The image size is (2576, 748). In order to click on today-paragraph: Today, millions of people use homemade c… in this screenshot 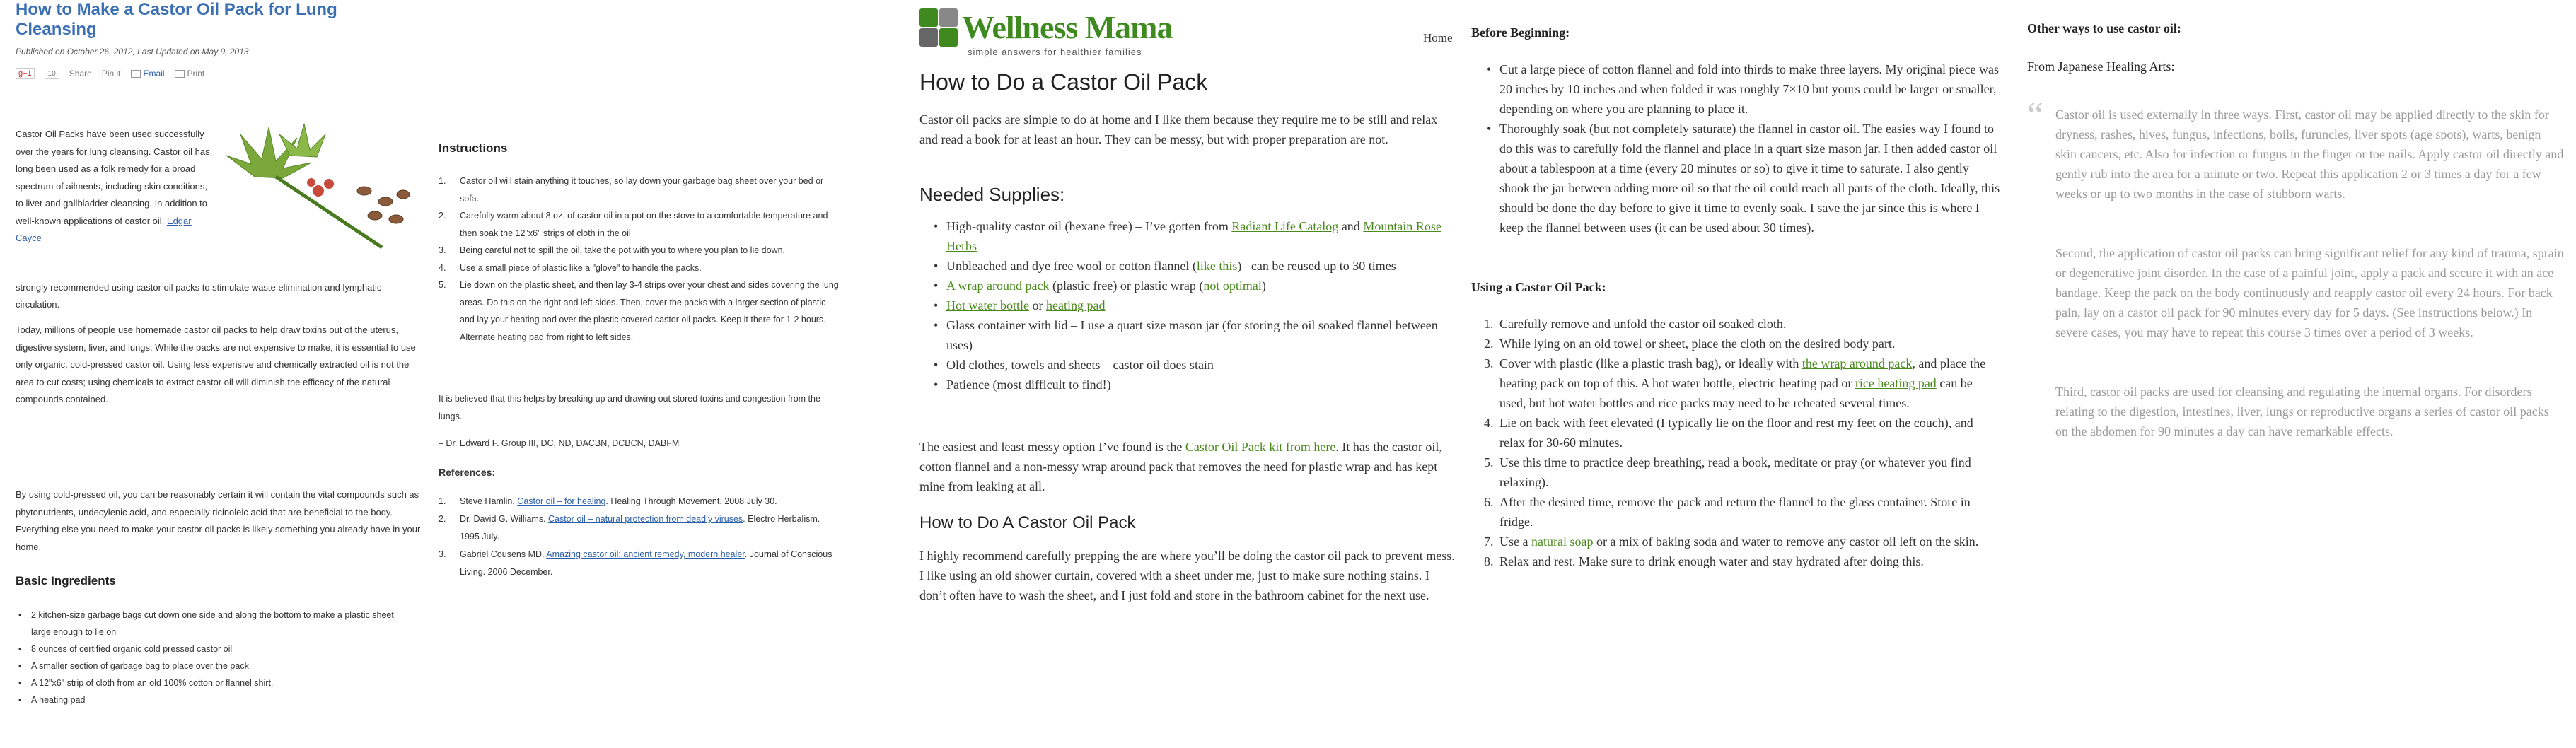, I will do `click(216, 365)`.